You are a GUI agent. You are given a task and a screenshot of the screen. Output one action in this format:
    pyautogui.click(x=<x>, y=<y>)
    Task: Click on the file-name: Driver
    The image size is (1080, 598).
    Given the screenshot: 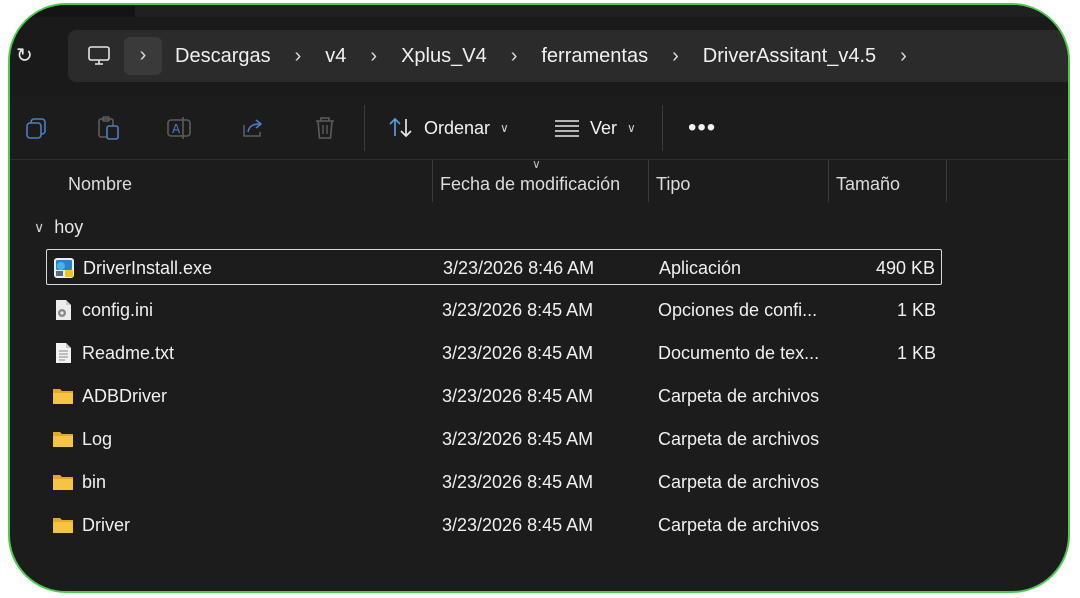 What is the action you would take?
    pyautogui.click(x=106, y=525)
    